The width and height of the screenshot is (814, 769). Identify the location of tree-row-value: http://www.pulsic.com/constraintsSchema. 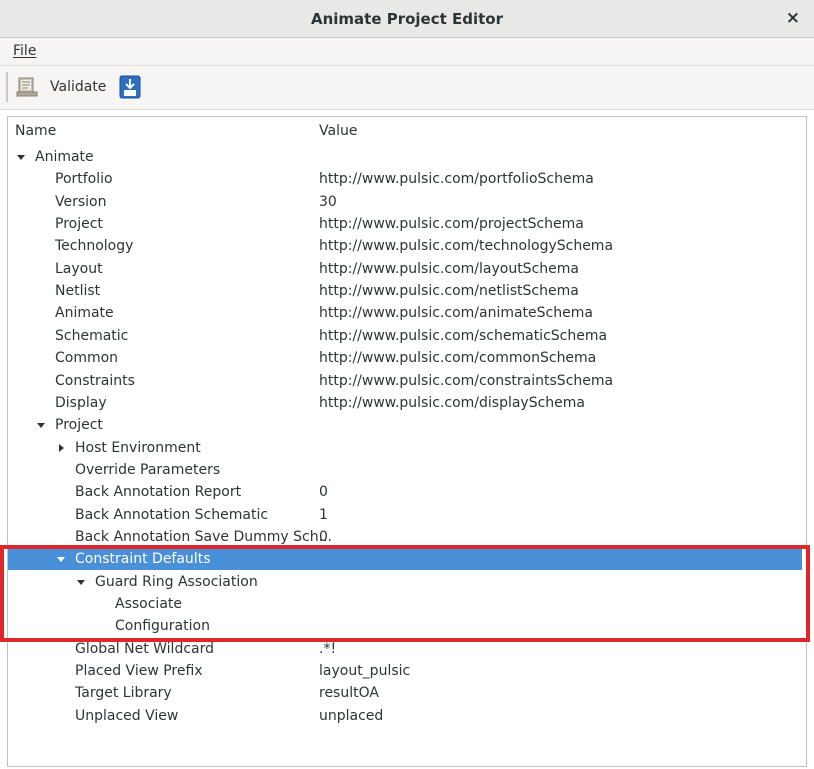
(466, 380).